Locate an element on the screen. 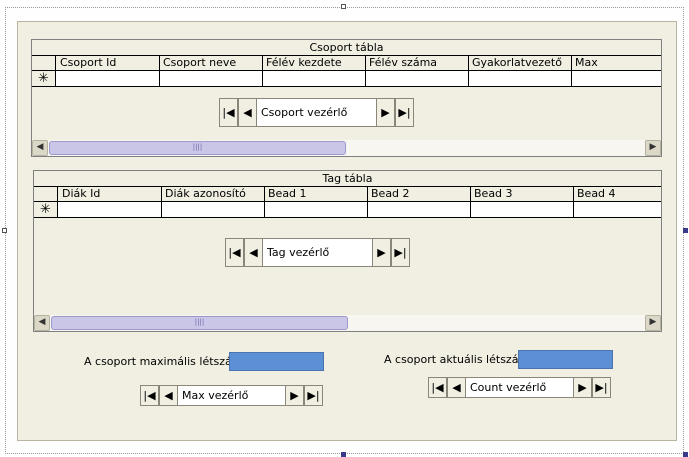 This screenshot has height=457, width=689. column-header: Csoport neve is located at coordinates (211, 63).